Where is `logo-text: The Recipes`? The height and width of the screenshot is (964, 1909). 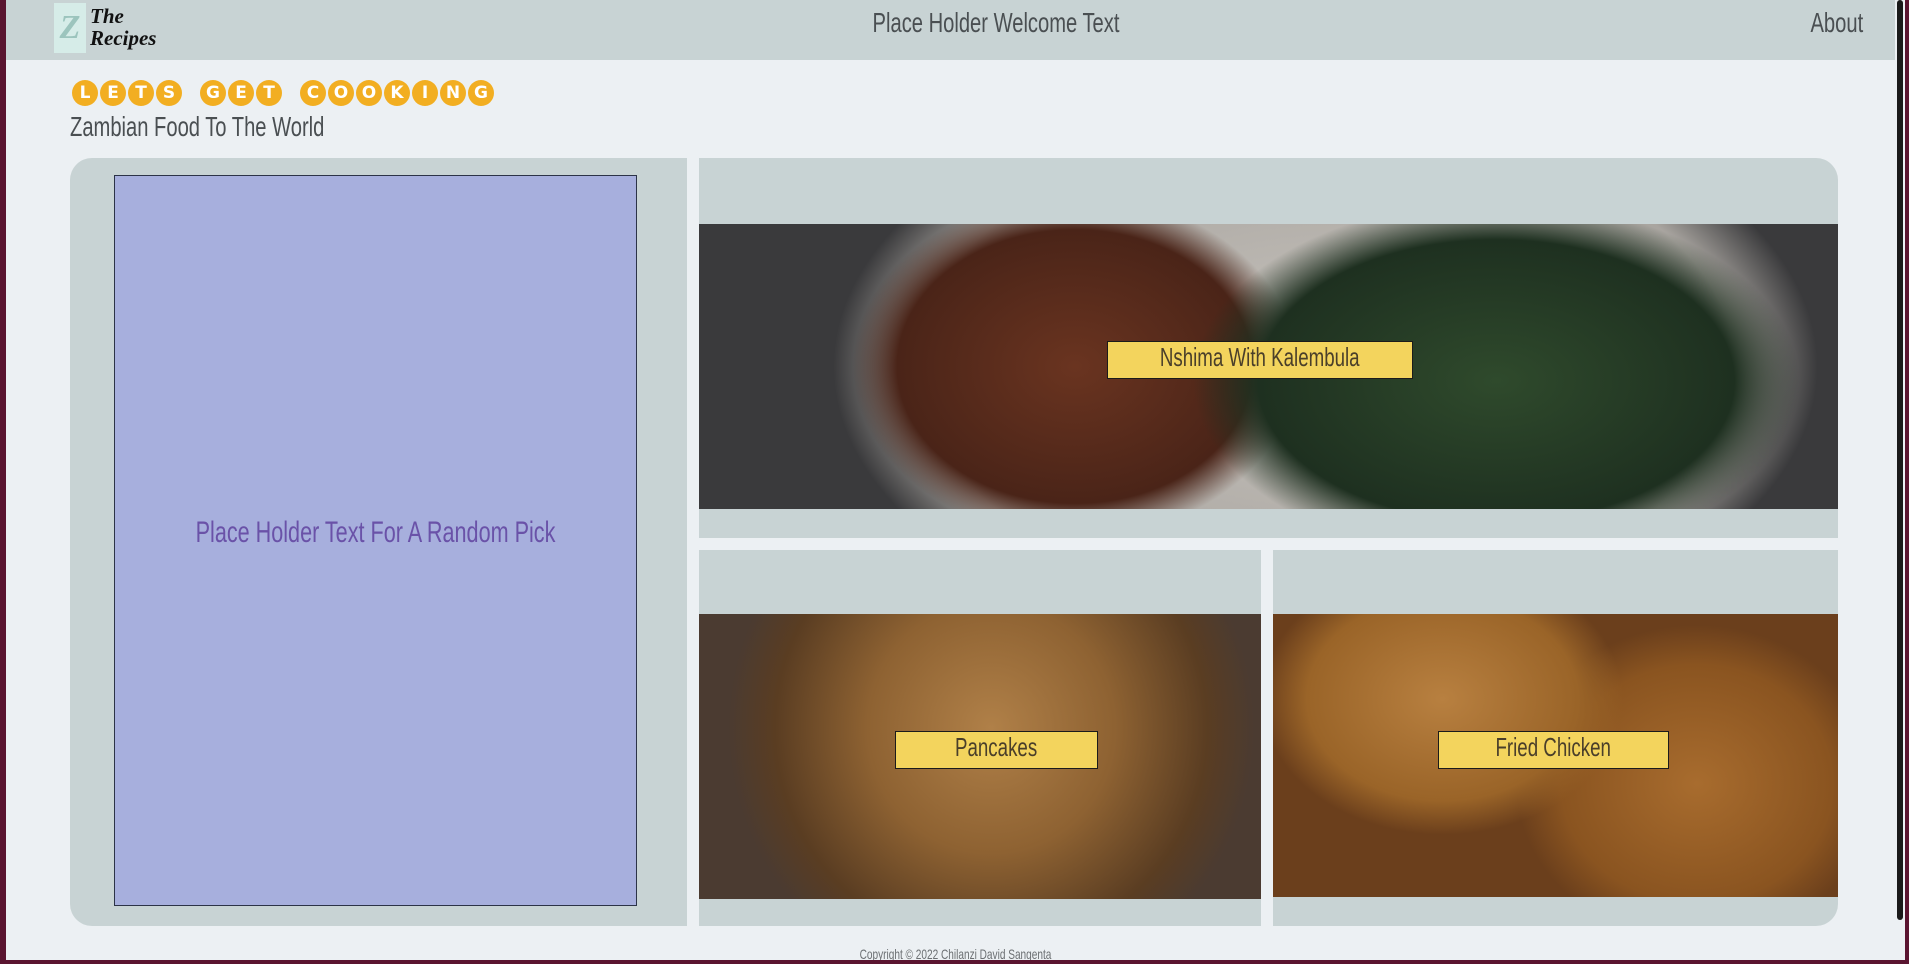 logo-text: The Recipes is located at coordinates (135, 27).